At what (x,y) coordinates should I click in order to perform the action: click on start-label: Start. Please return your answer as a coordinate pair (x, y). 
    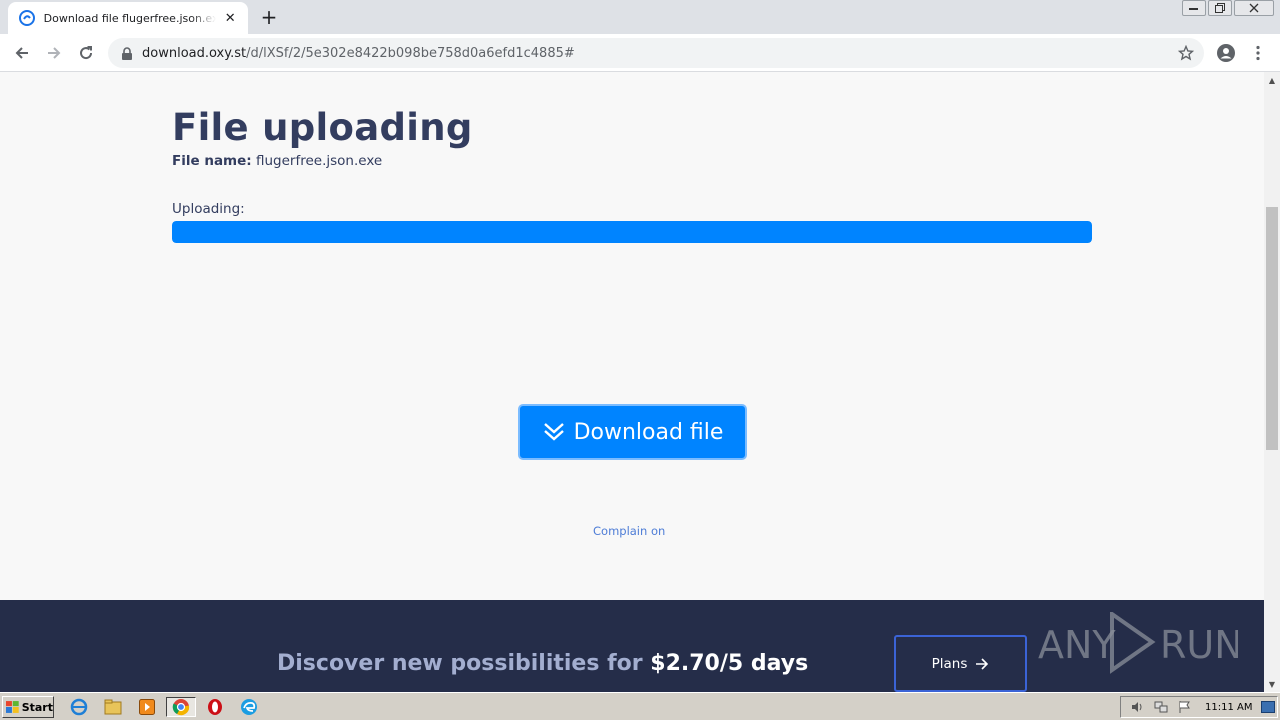
    Looking at the image, I should click on (37, 707).